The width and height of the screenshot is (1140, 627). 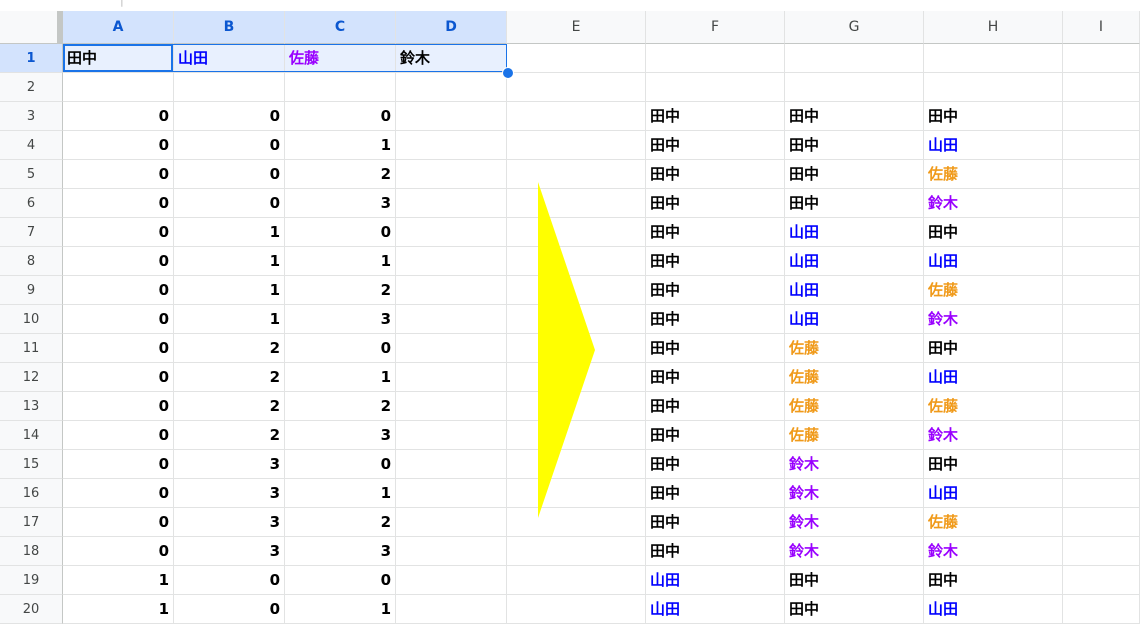 What do you see at coordinates (854, 203) in the screenshot?
I see `cell-g6: 田中` at bounding box center [854, 203].